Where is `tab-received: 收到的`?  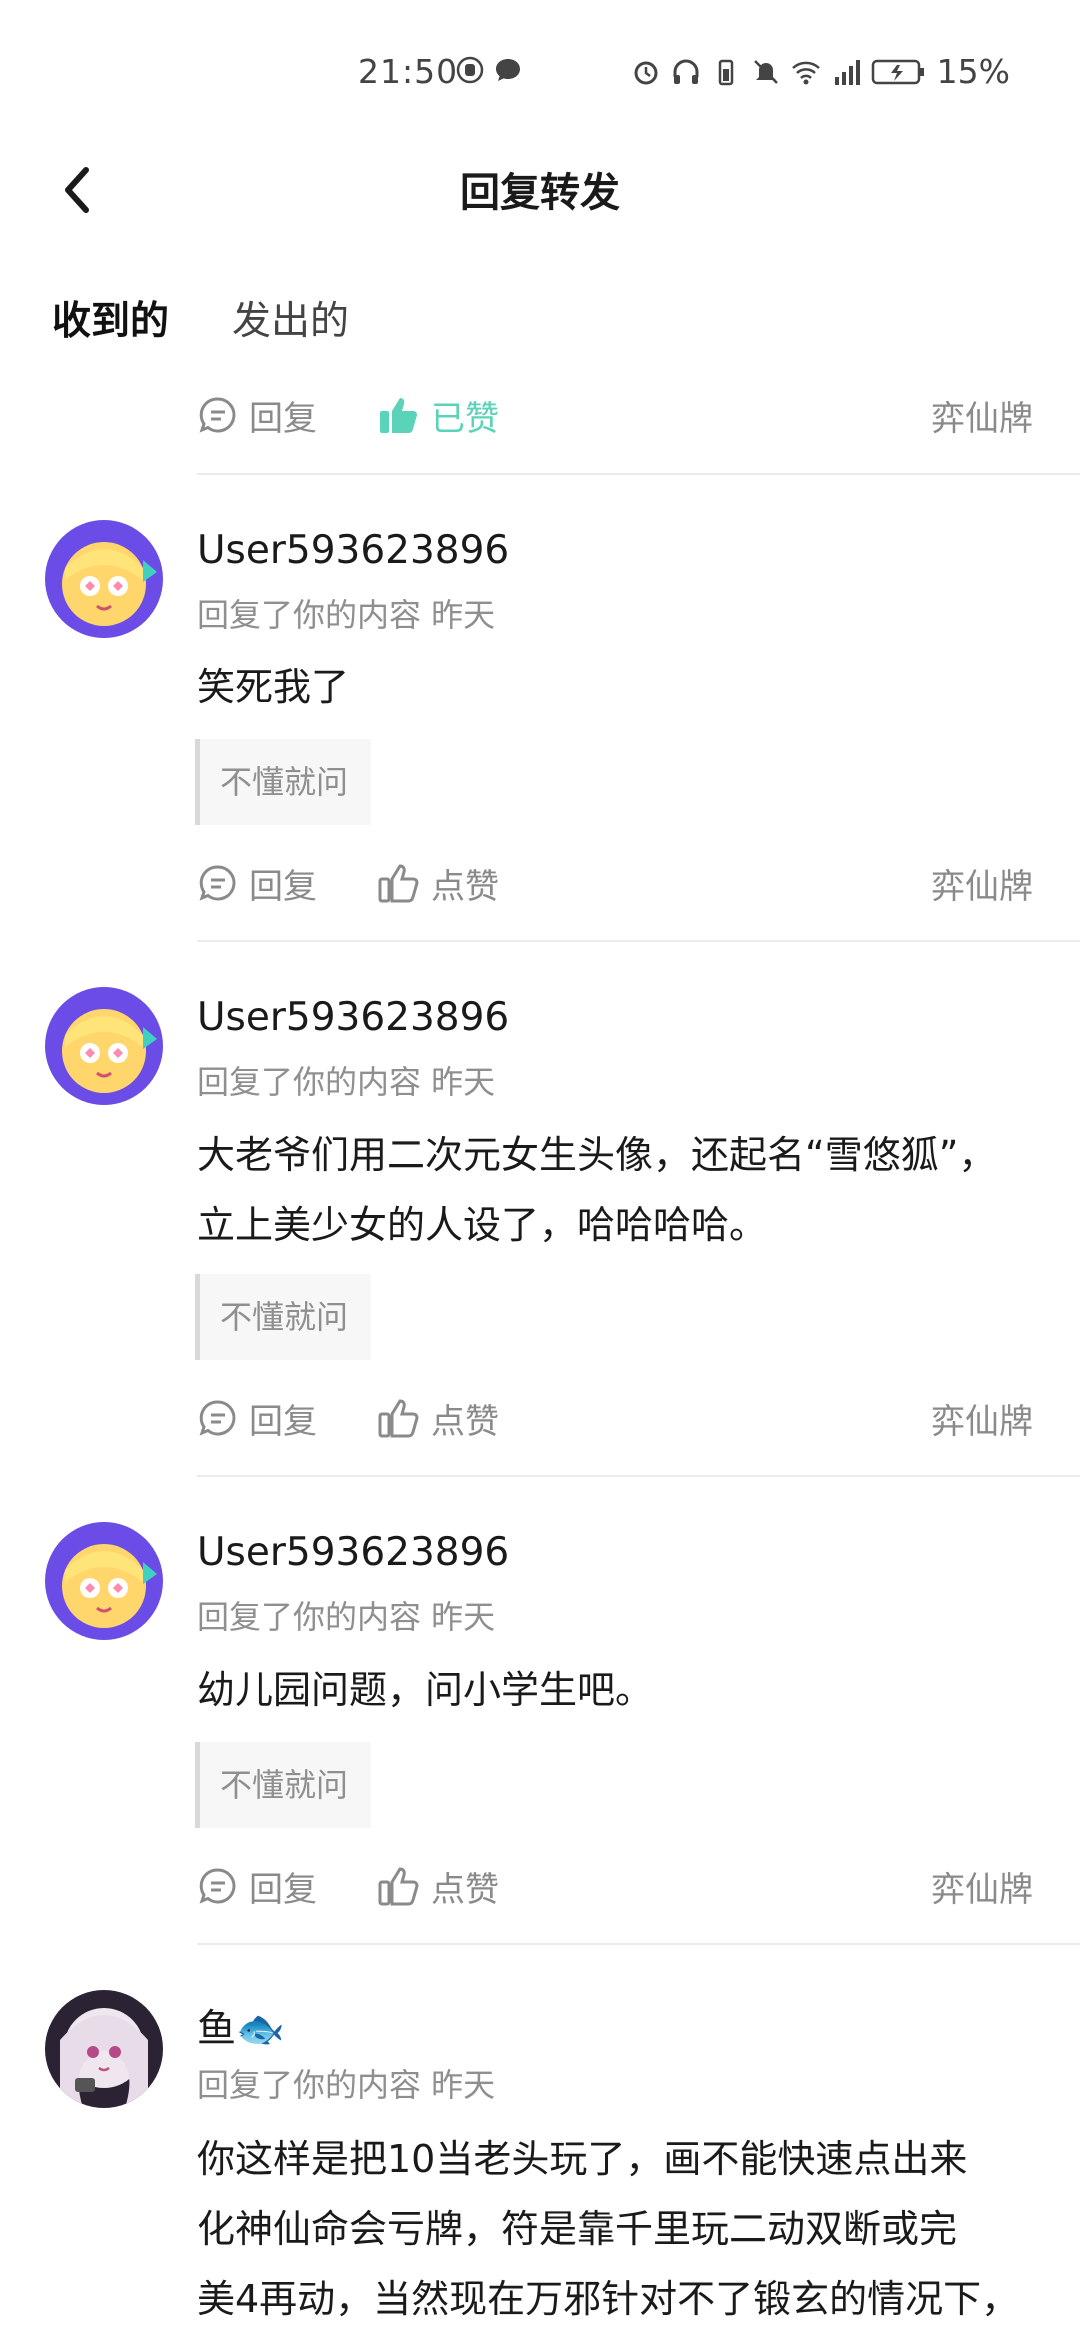
tab-received: 收到的 is located at coordinates (110, 318).